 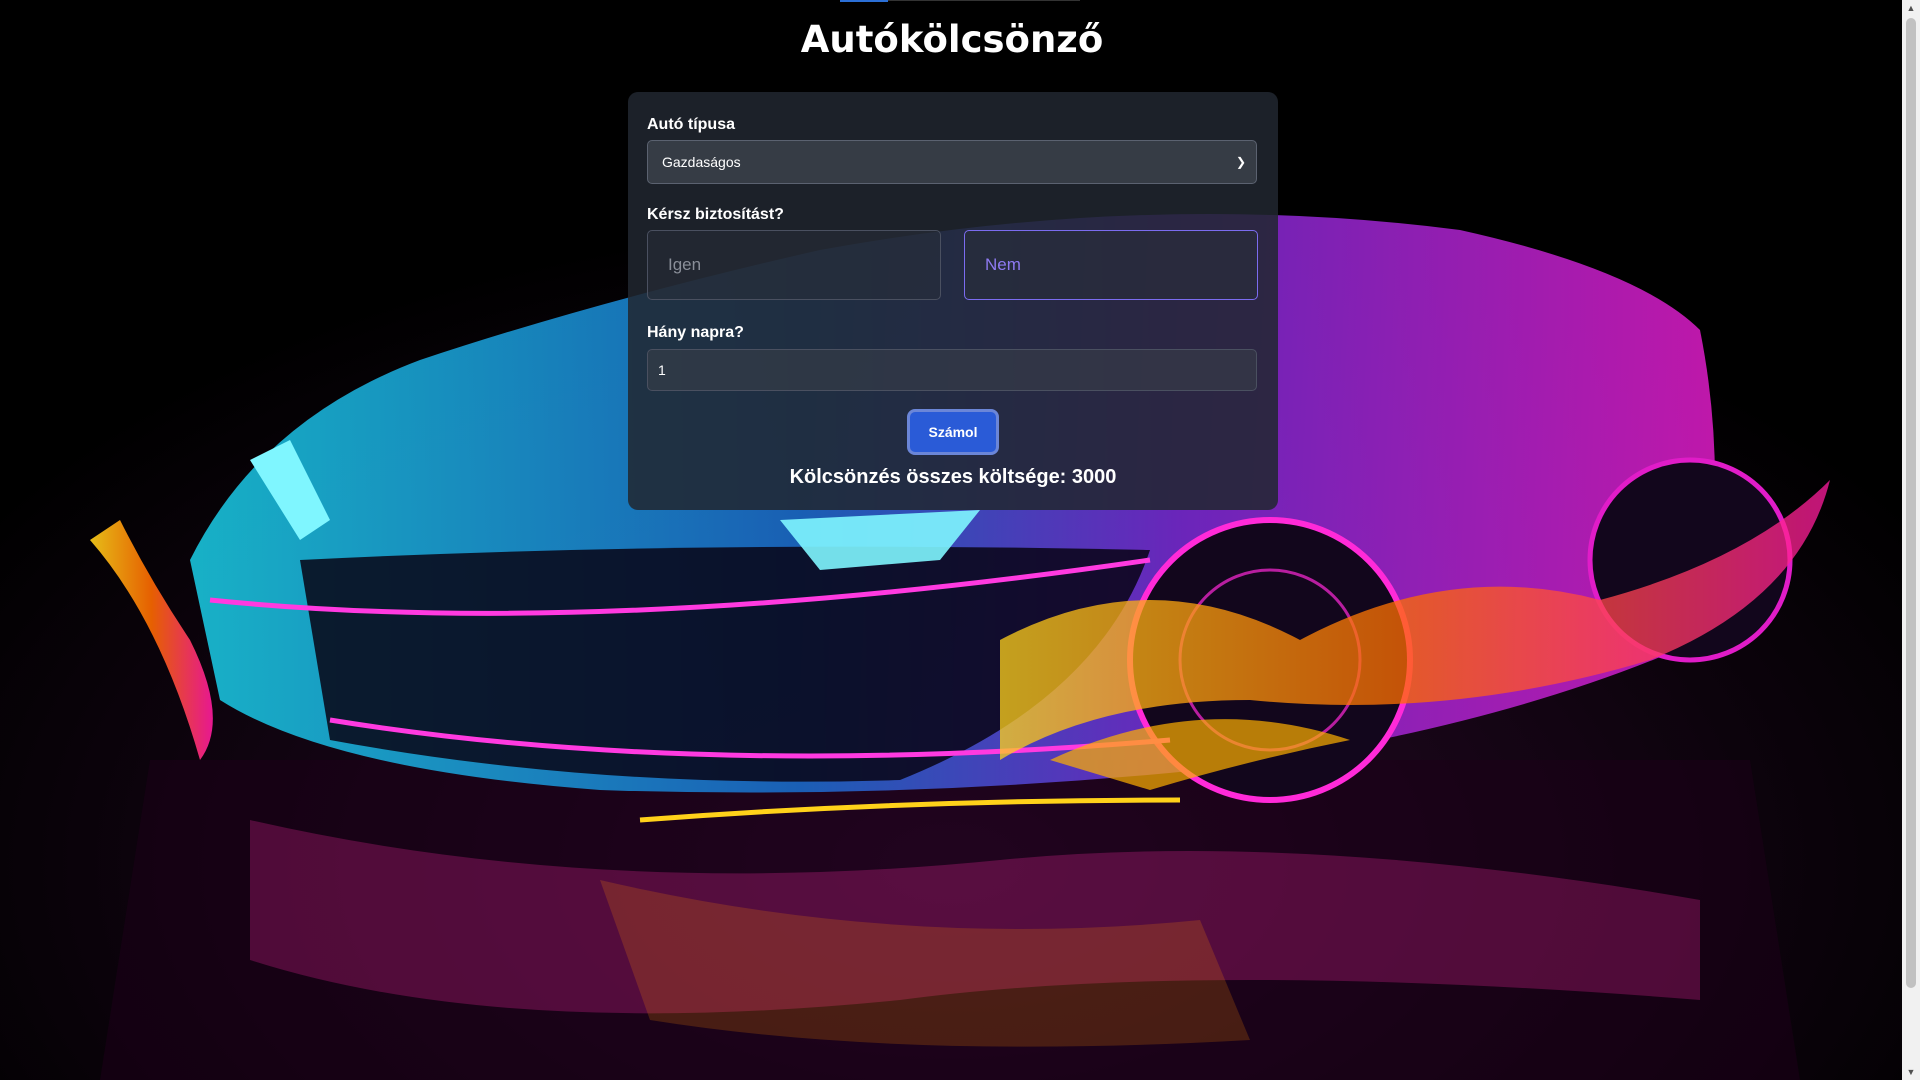 What do you see at coordinates (701, 162) in the screenshot?
I see `car-type-select-value: Gazdaságos` at bounding box center [701, 162].